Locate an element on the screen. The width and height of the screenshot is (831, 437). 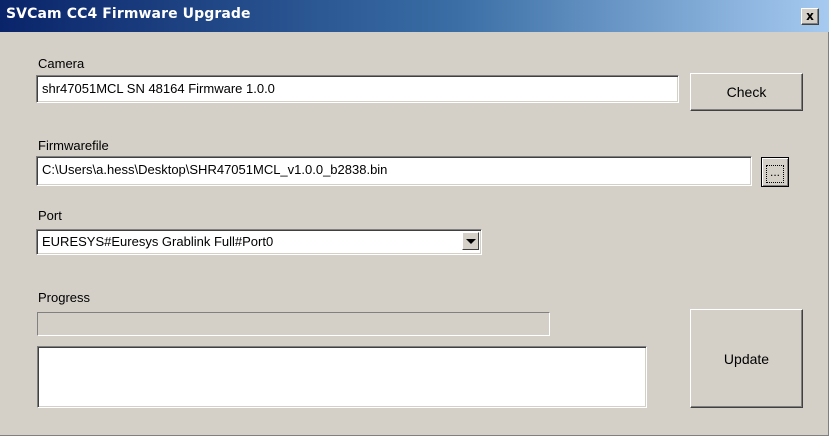
port-selected-value: EURESYS#Euresys Grablink Full#Port0 is located at coordinates (158, 241).